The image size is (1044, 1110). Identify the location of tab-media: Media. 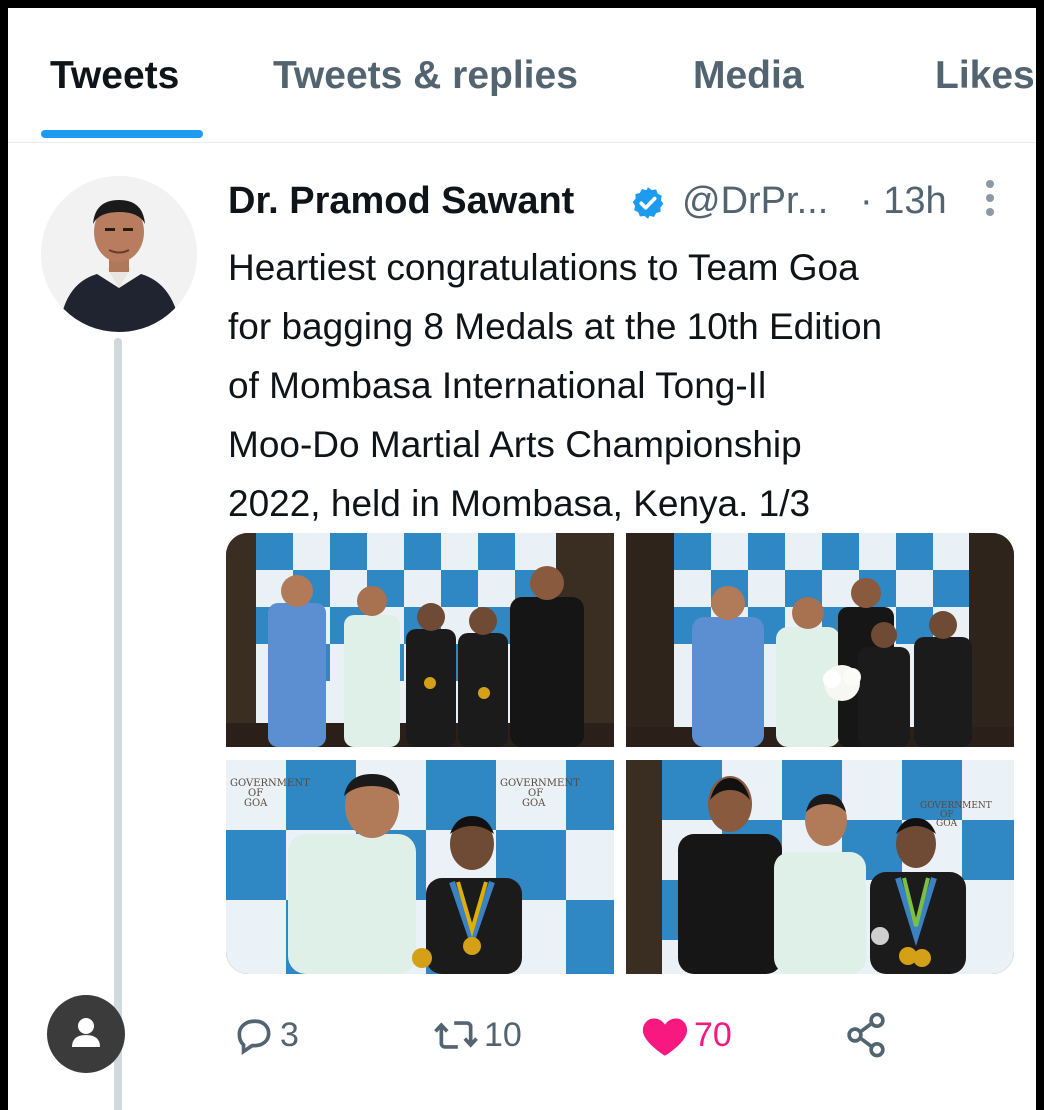
(748, 76).